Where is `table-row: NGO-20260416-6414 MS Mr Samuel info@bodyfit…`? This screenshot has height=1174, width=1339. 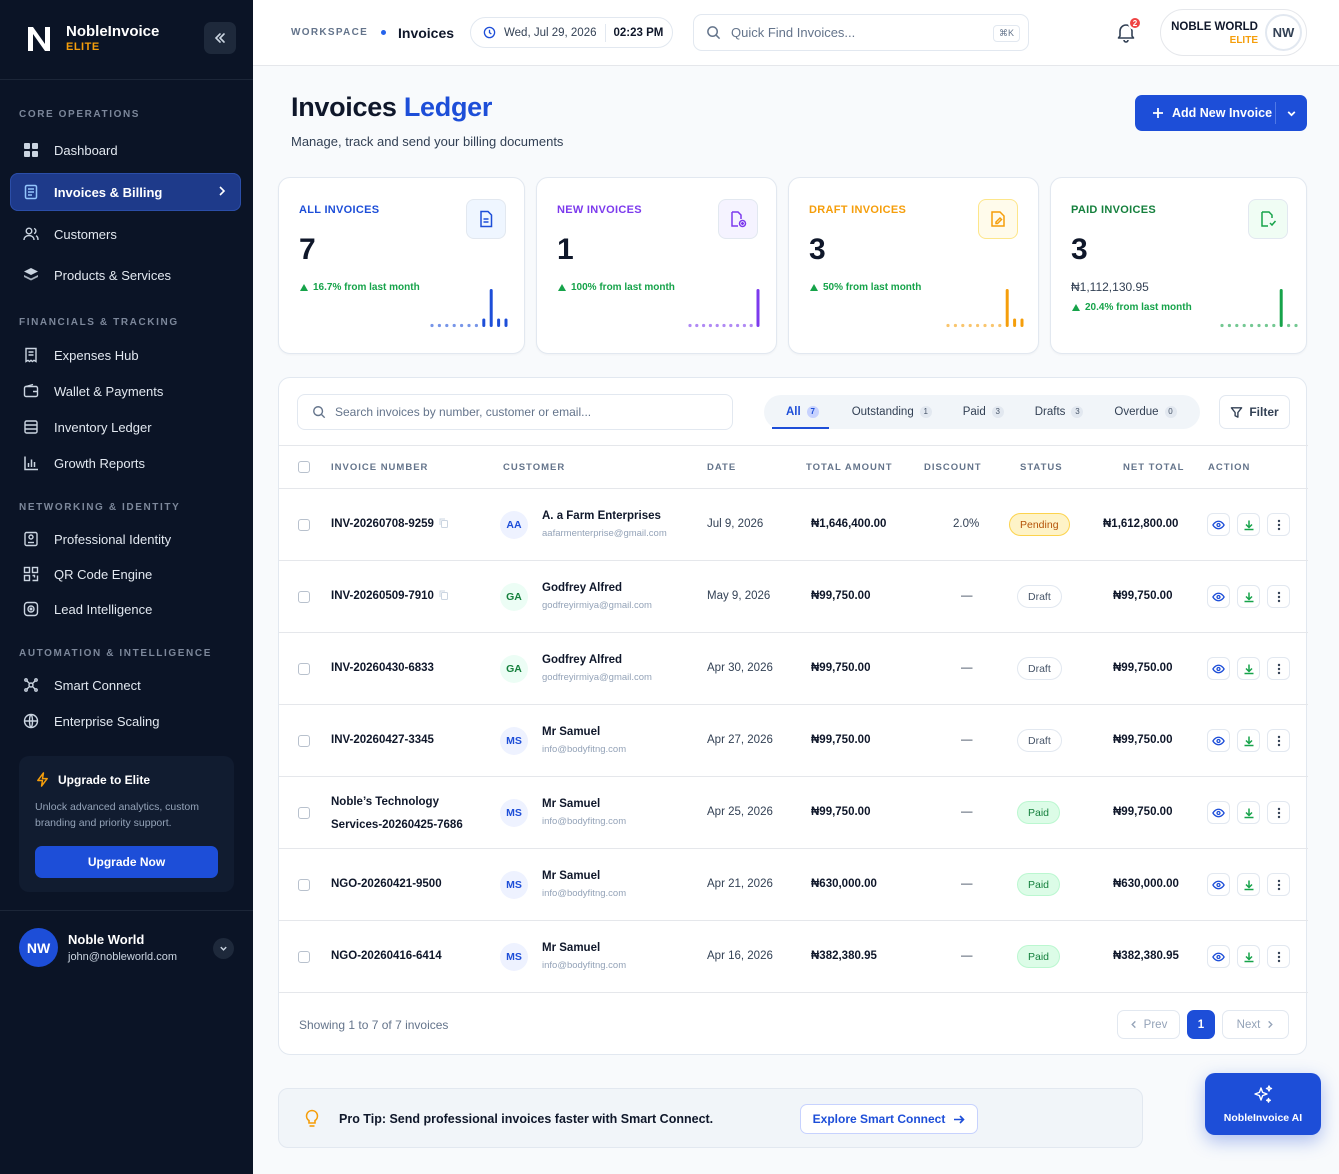 table-row: NGO-20260416-6414 MS Mr Samuel info@bodyfit… is located at coordinates (793, 957).